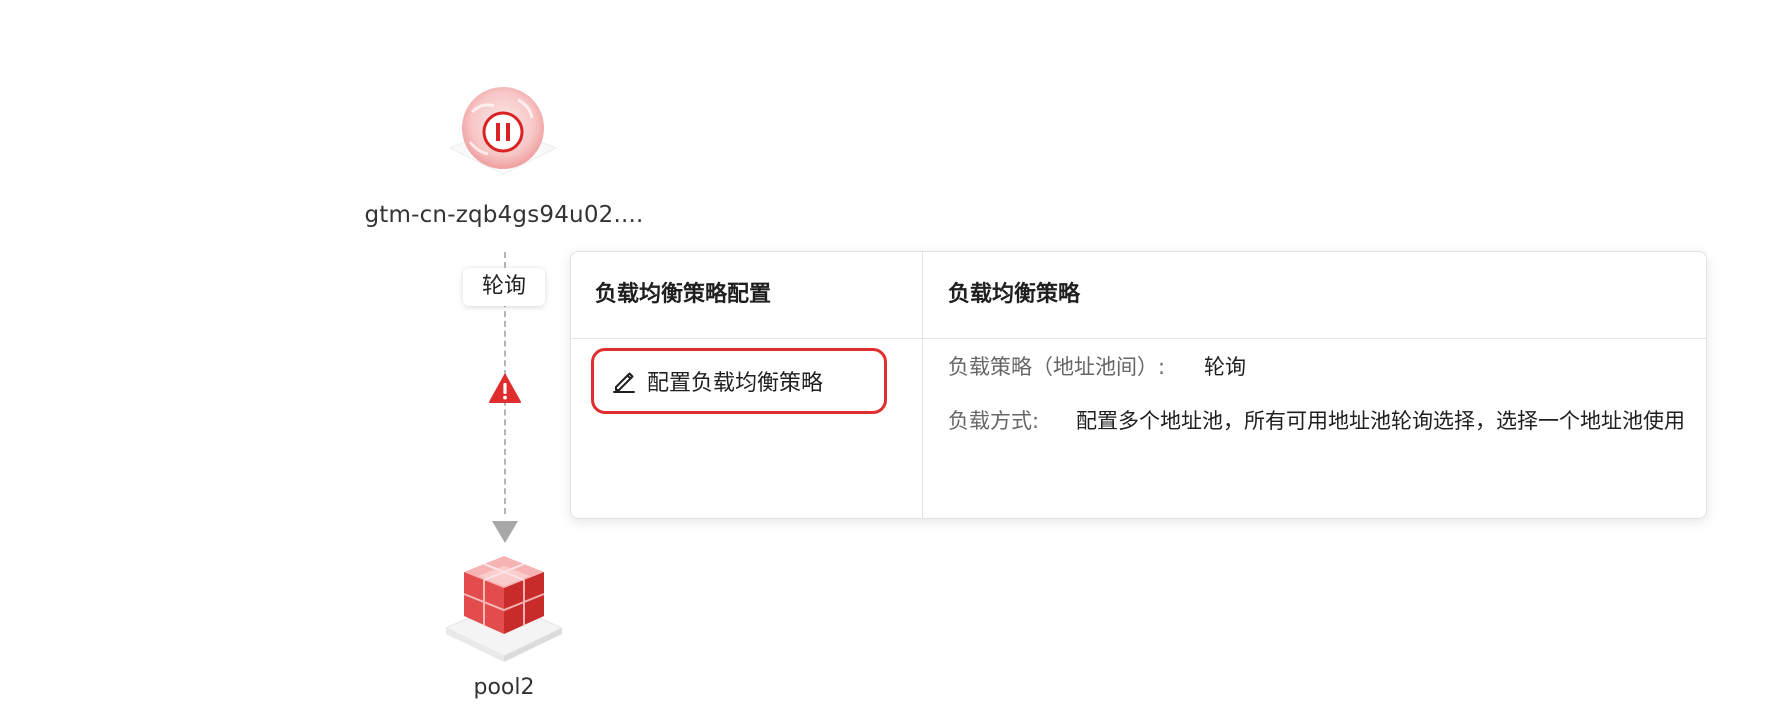 The width and height of the screenshot is (1780, 728). Describe the element at coordinates (922, 385) in the screenshot. I see `column-divider` at that location.